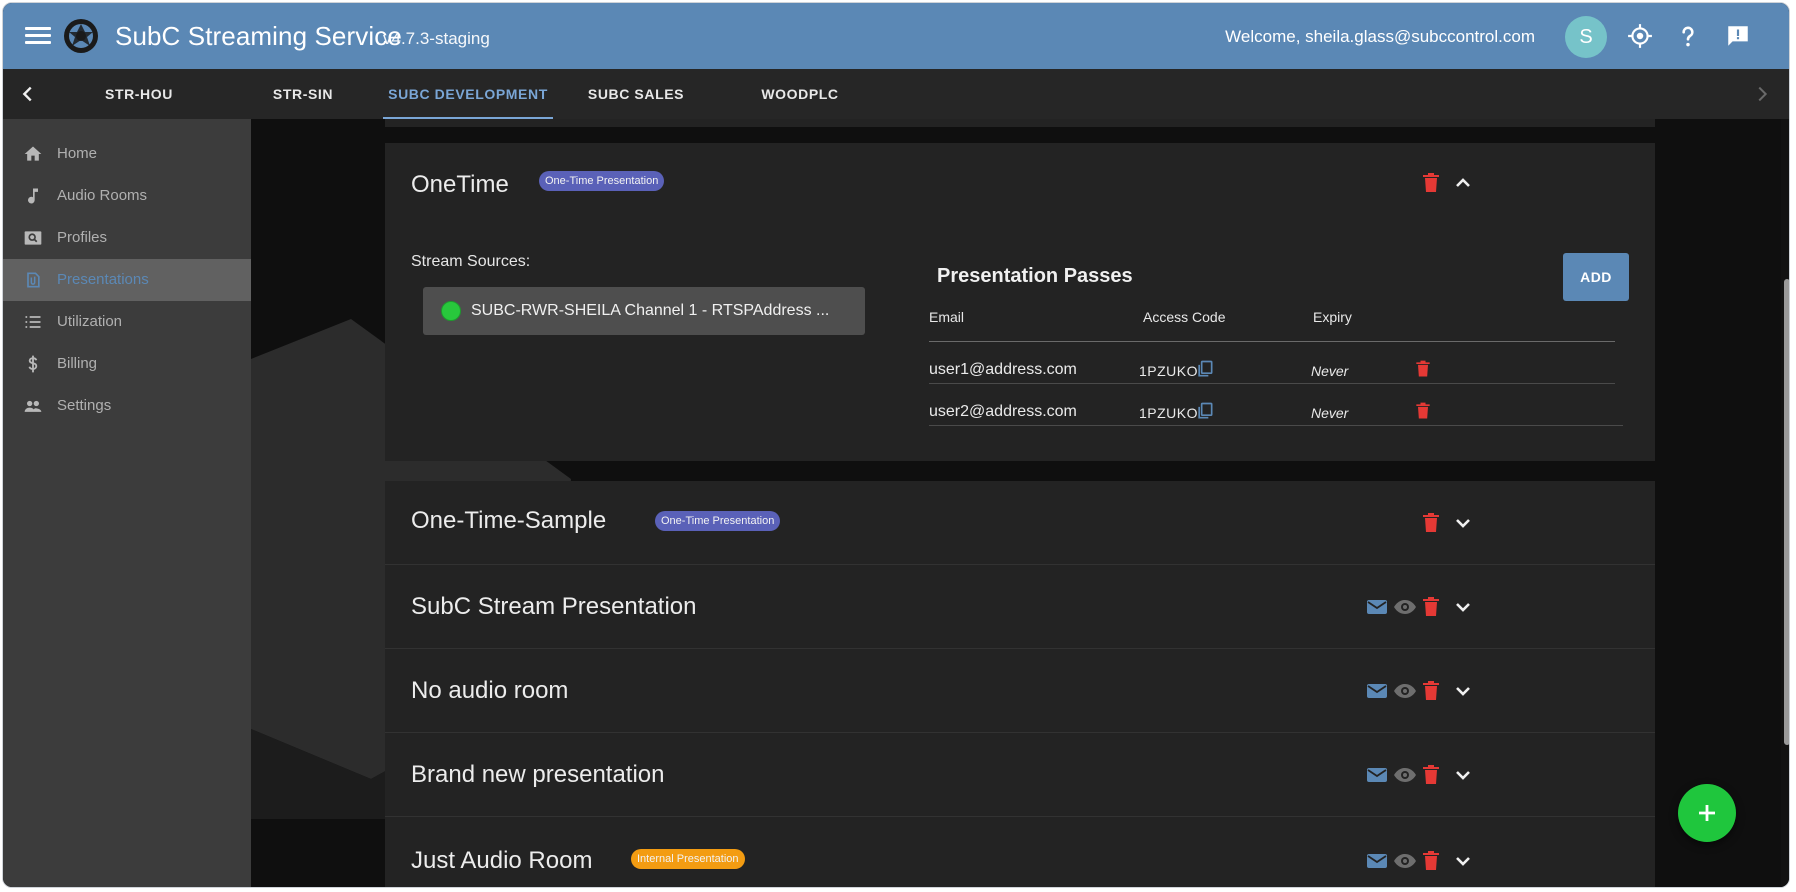 The image size is (1796, 892). What do you see at coordinates (468, 94) in the screenshot?
I see `tab-subc-development: SUBC DEVELOPMENT` at bounding box center [468, 94].